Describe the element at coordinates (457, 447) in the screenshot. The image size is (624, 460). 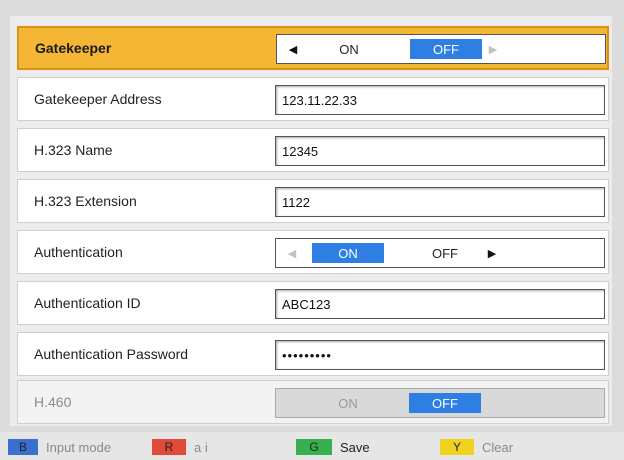
I see `yellow-key-icon: Y` at that location.